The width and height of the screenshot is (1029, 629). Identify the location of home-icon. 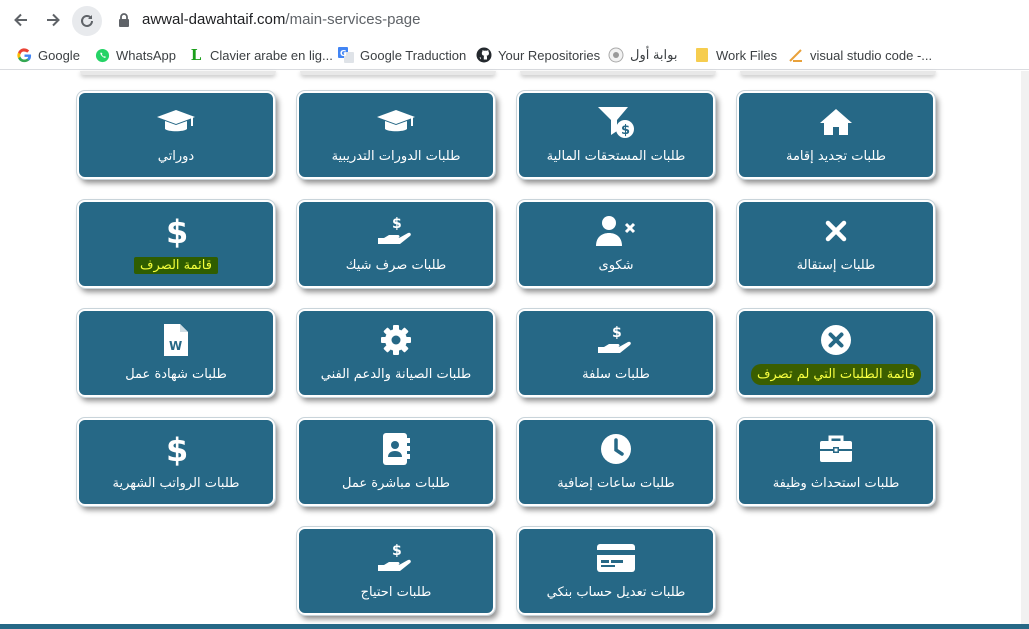
(836, 122).